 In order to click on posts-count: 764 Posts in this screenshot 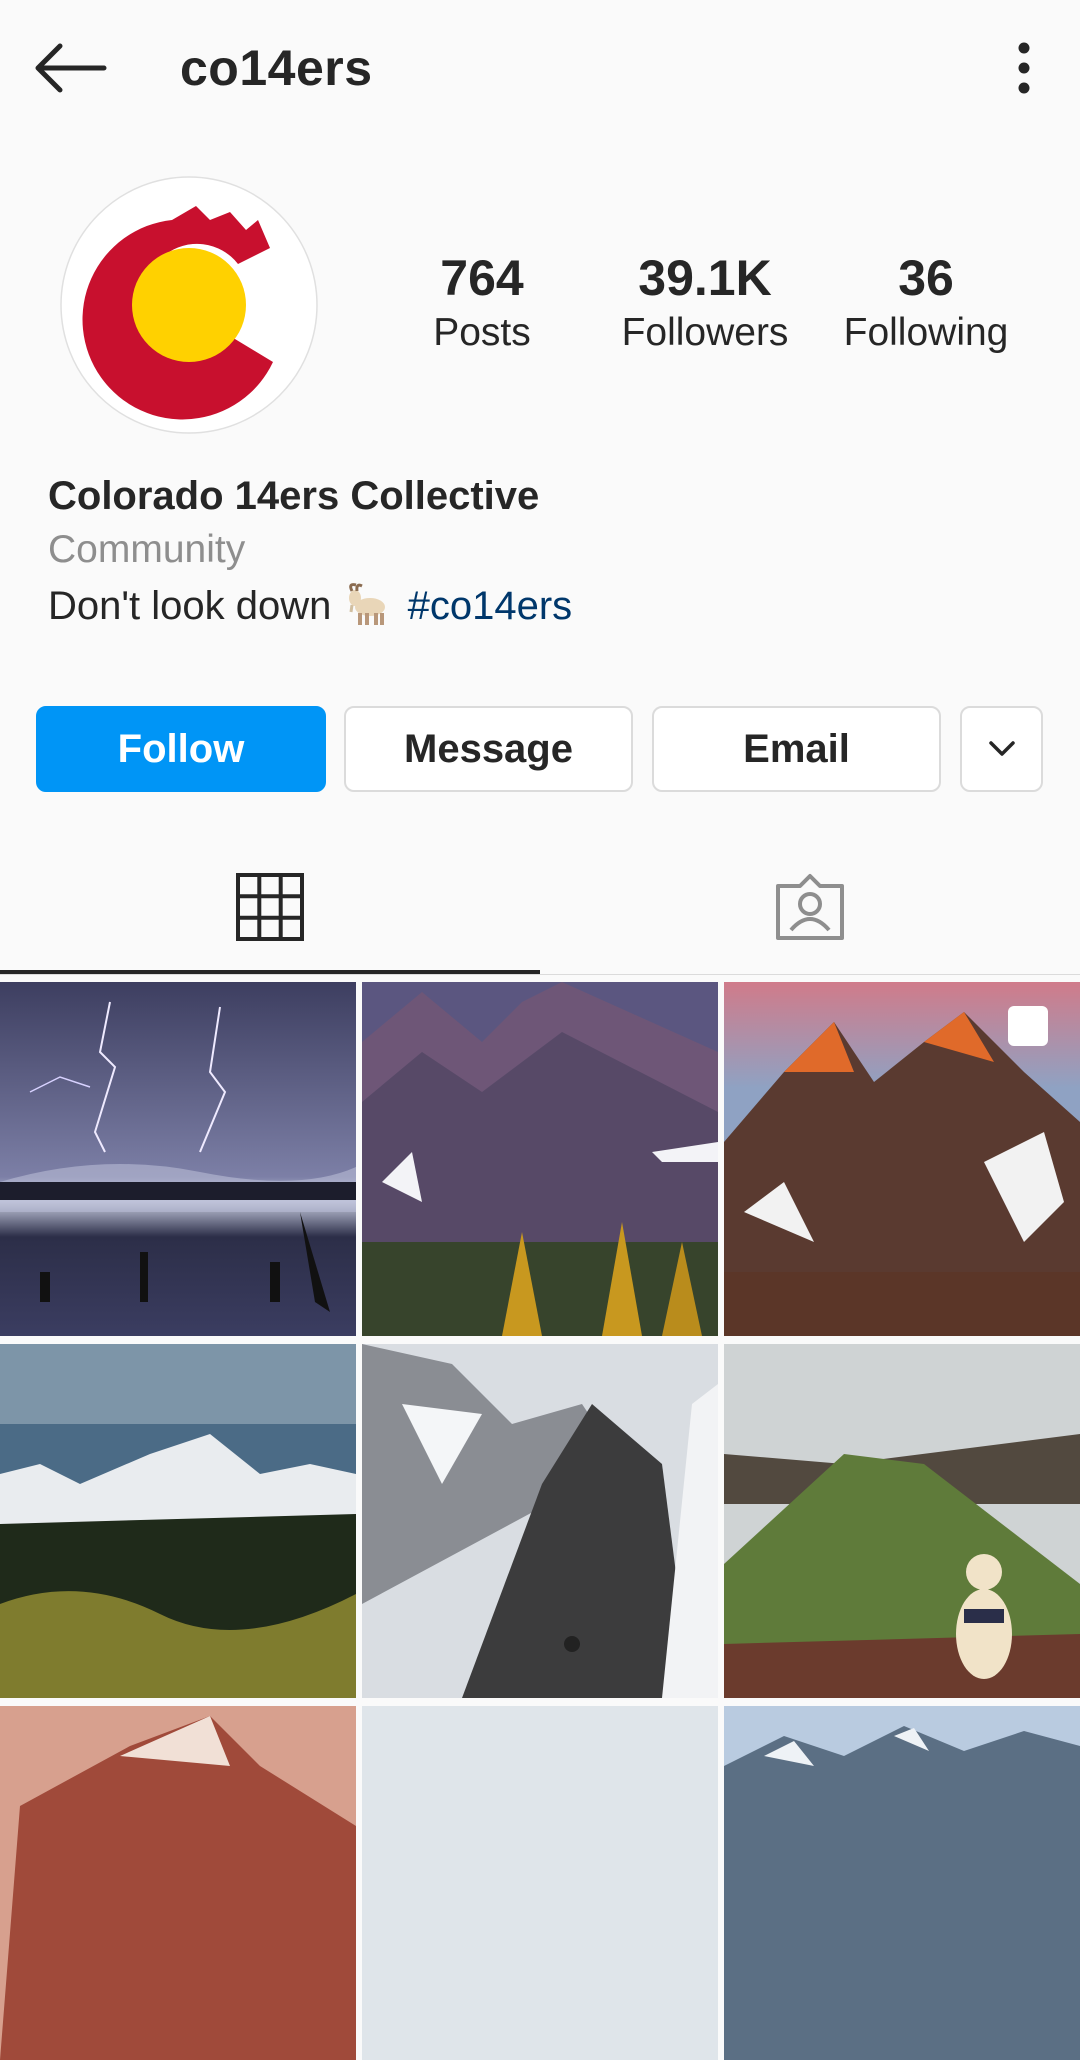, I will do `click(482, 304)`.